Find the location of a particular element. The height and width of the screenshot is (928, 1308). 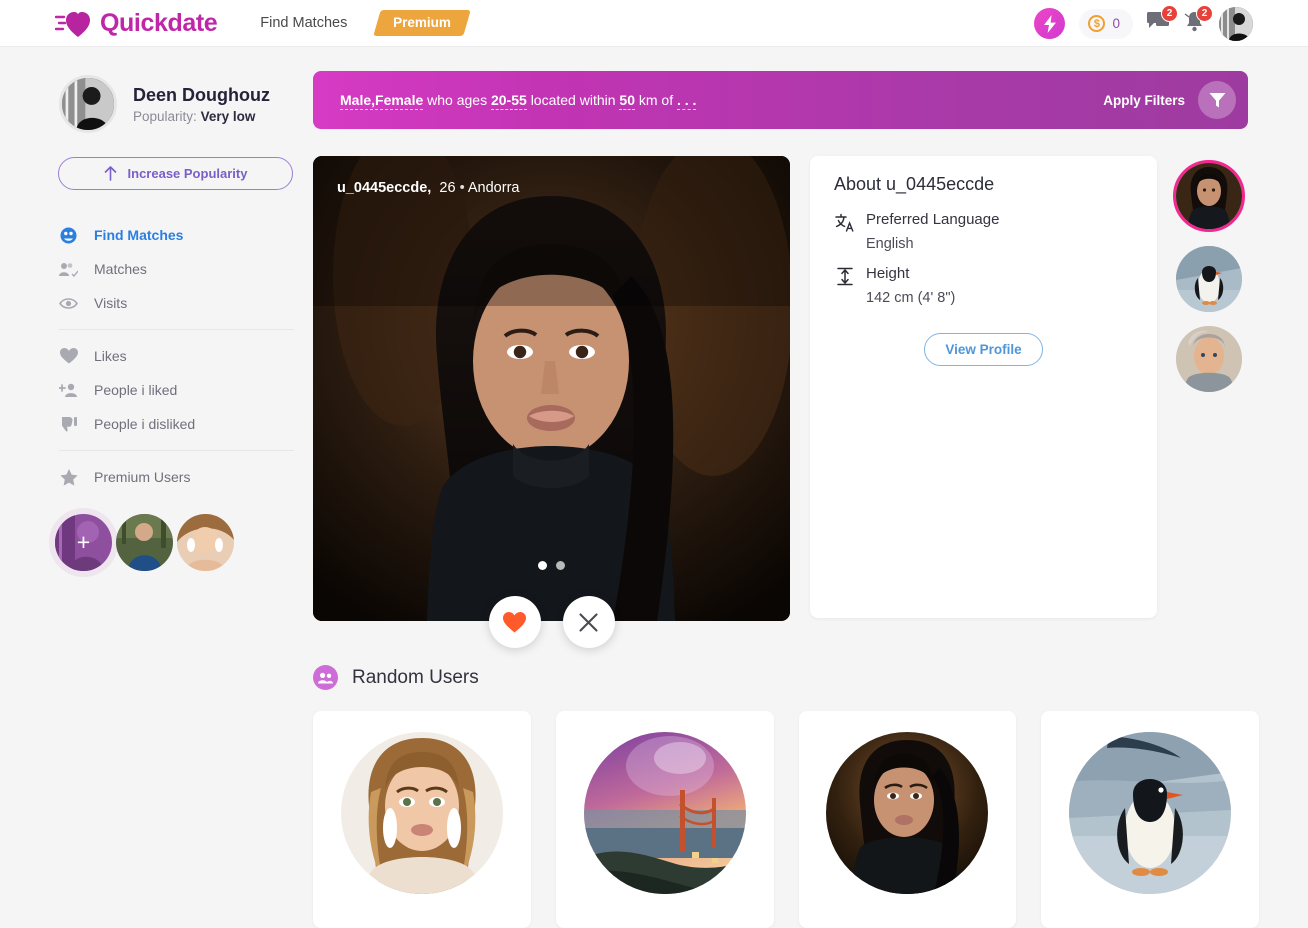

coin-balance: $ 0 is located at coordinates (1106, 23).